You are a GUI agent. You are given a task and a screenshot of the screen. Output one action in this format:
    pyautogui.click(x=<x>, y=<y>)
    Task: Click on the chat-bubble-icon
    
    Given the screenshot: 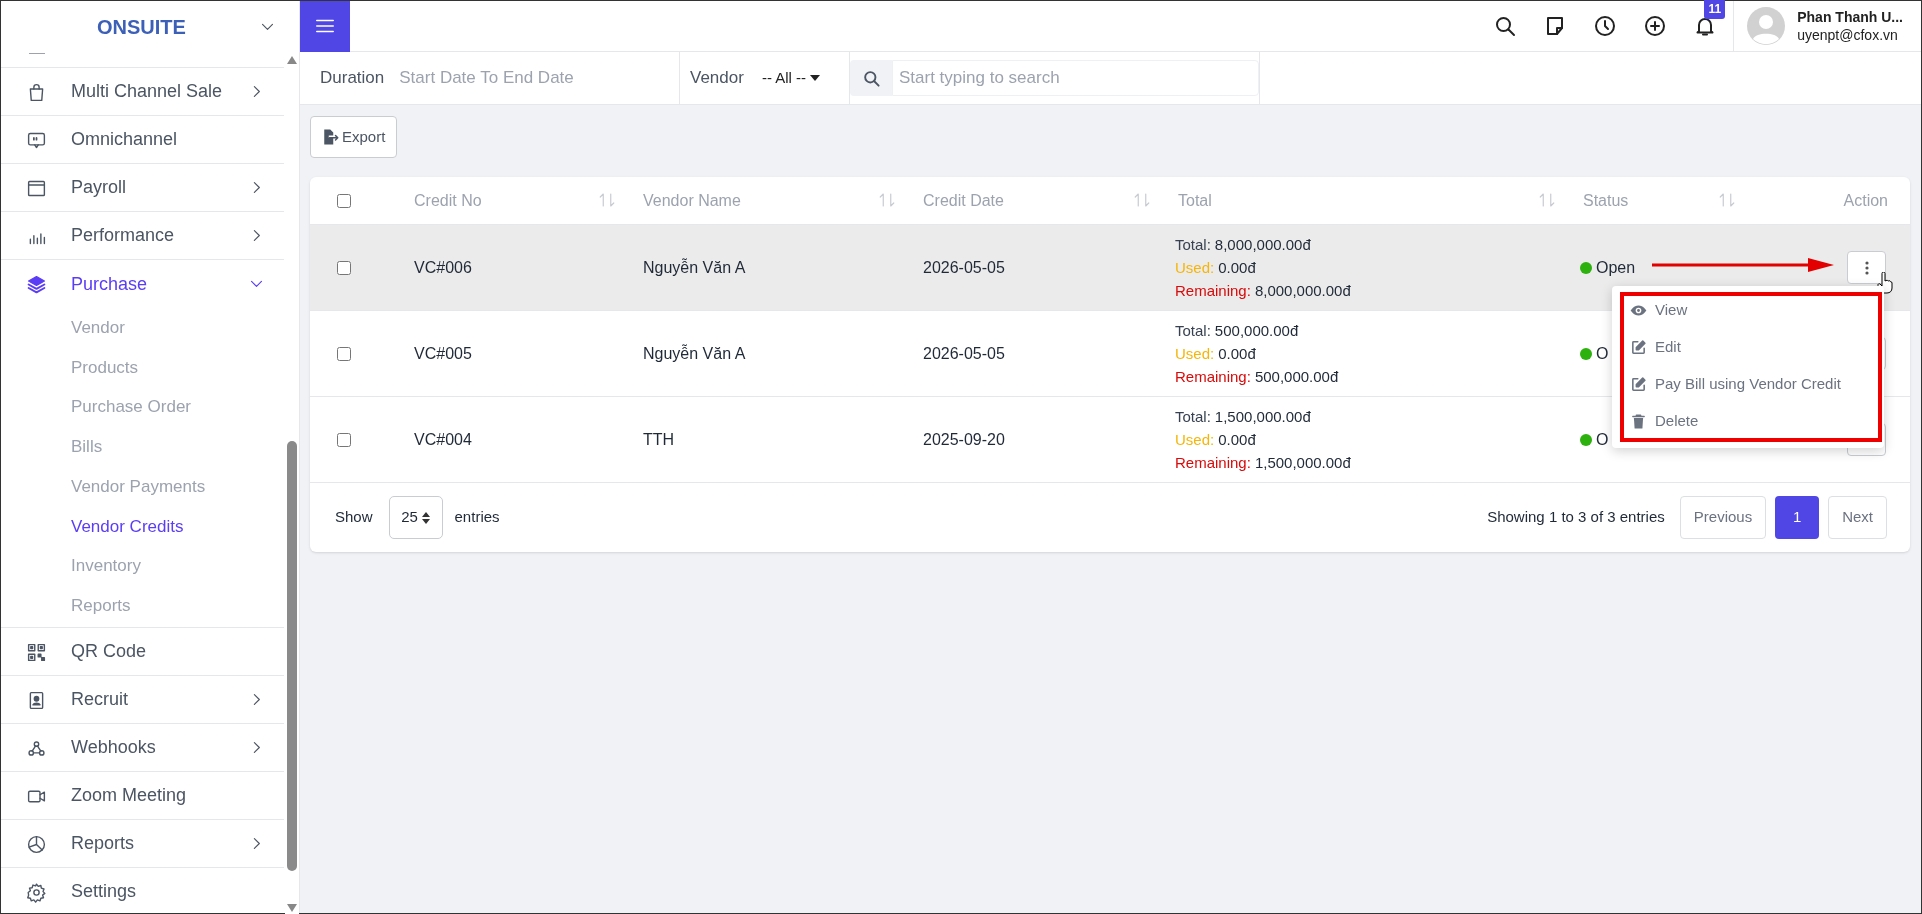 What is the action you would take?
    pyautogui.click(x=36, y=140)
    